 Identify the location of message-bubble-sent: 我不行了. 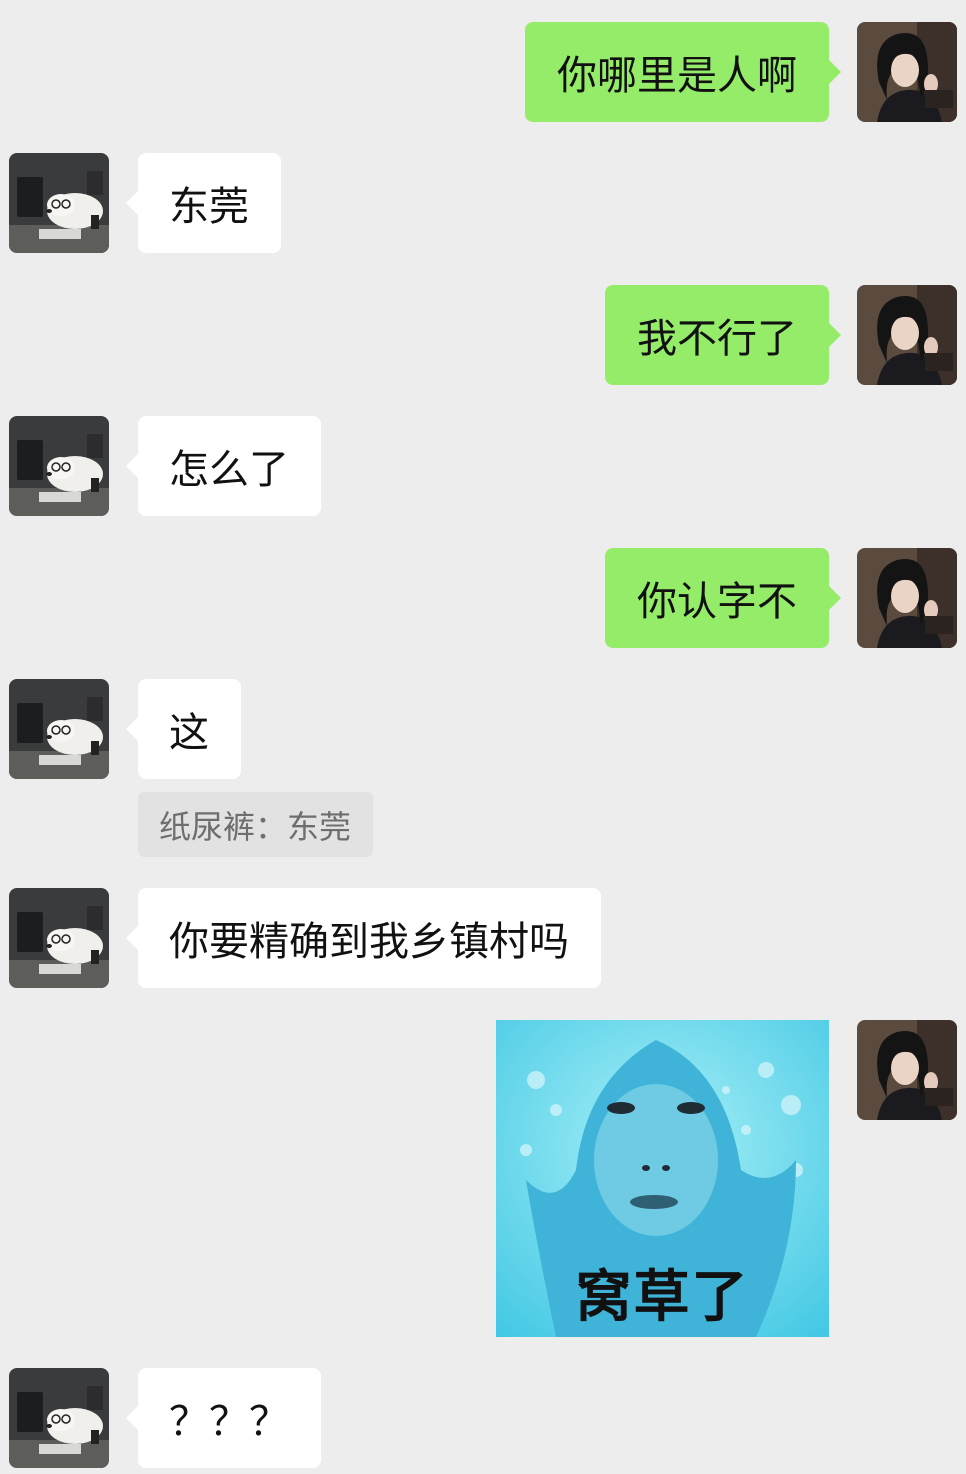
(723, 335).